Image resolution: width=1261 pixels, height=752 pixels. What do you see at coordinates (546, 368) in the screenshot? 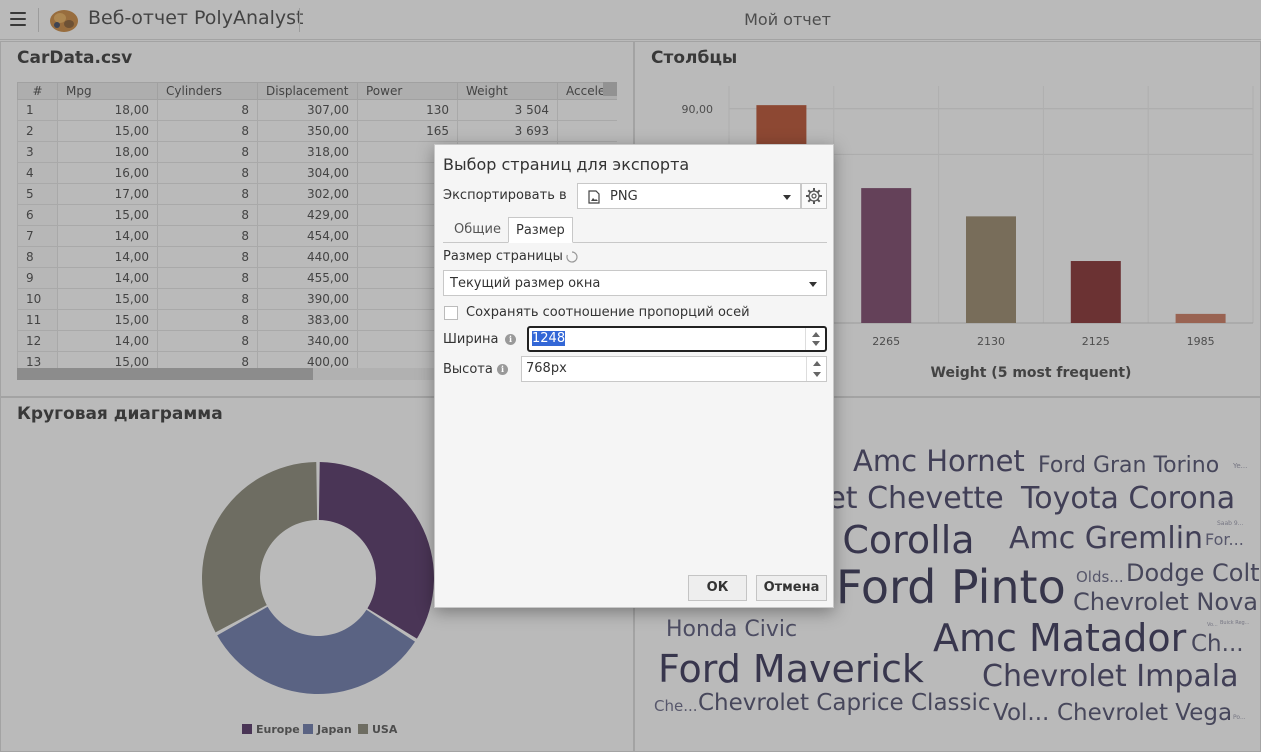
I see `height-value: 768px` at bounding box center [546, 368].